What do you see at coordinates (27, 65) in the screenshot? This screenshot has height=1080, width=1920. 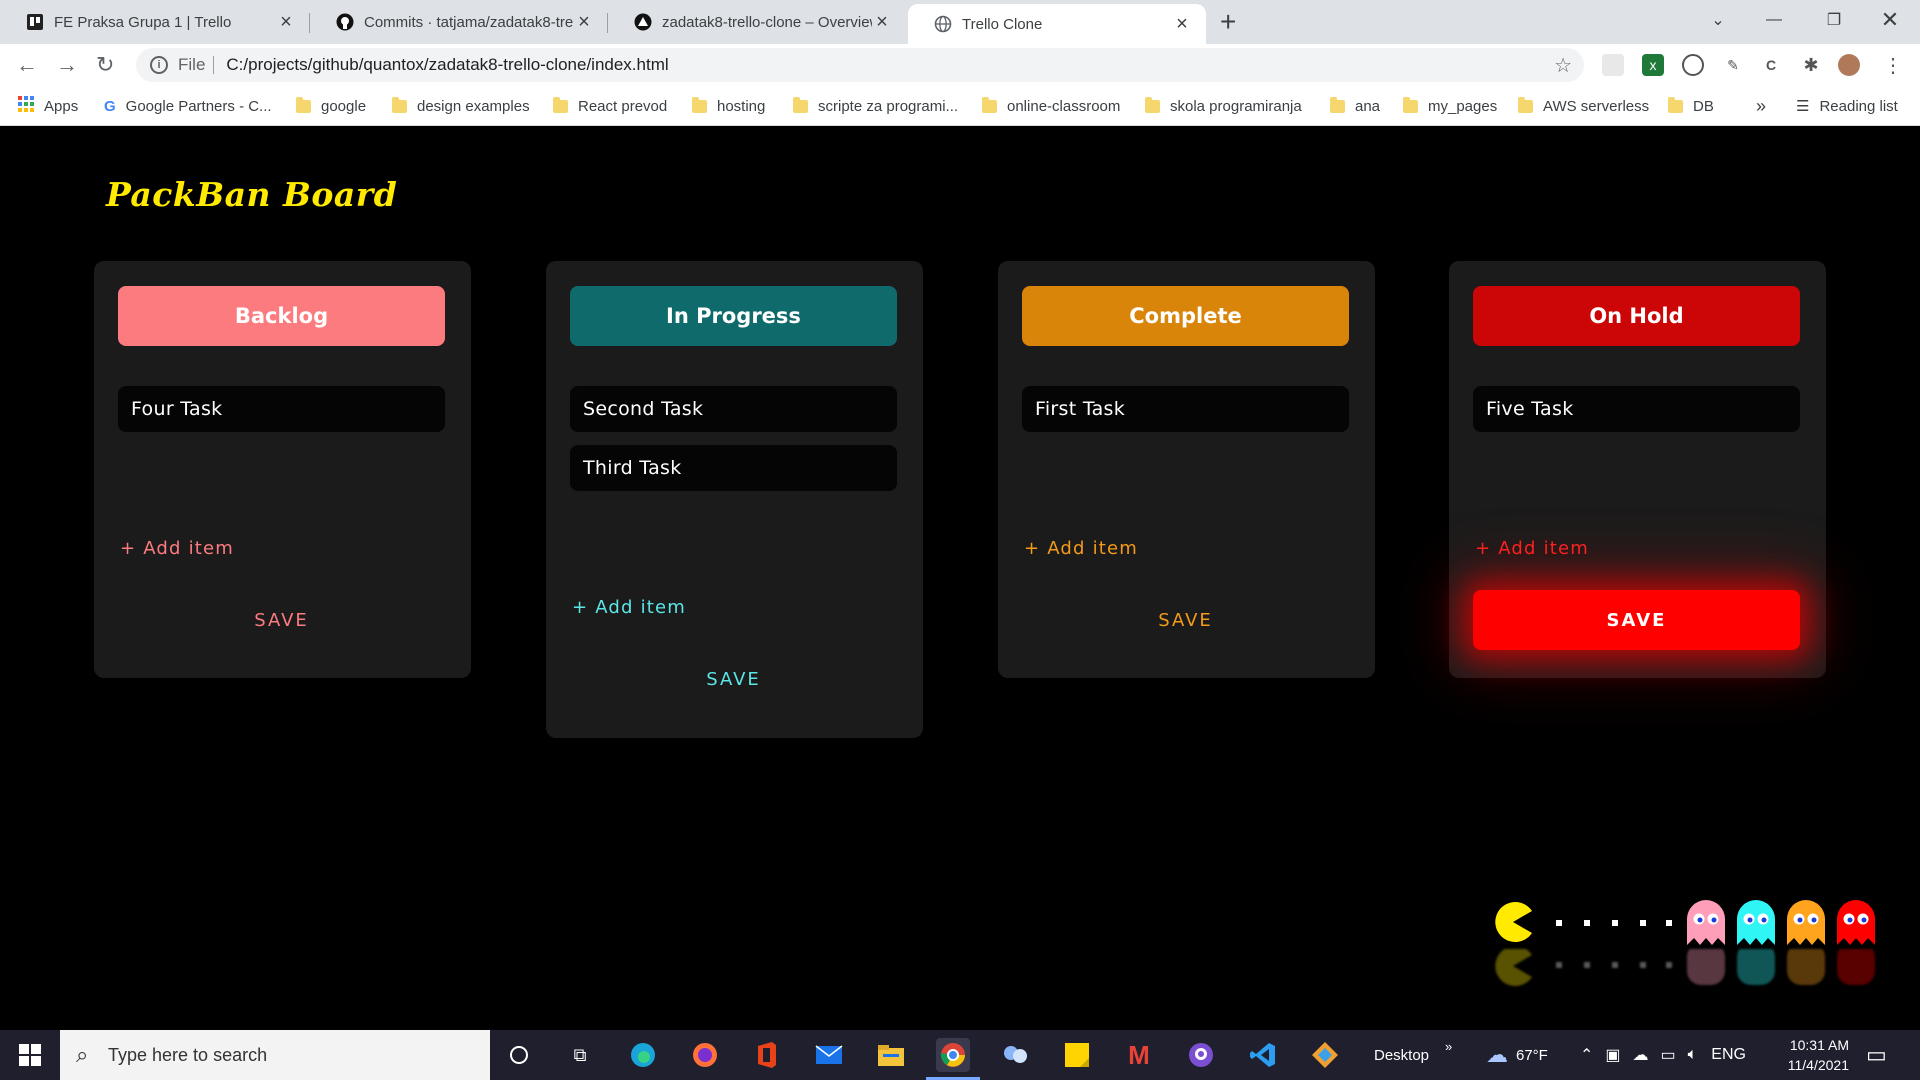 I see `back-icon: ←` at bounding box center [27, 65].